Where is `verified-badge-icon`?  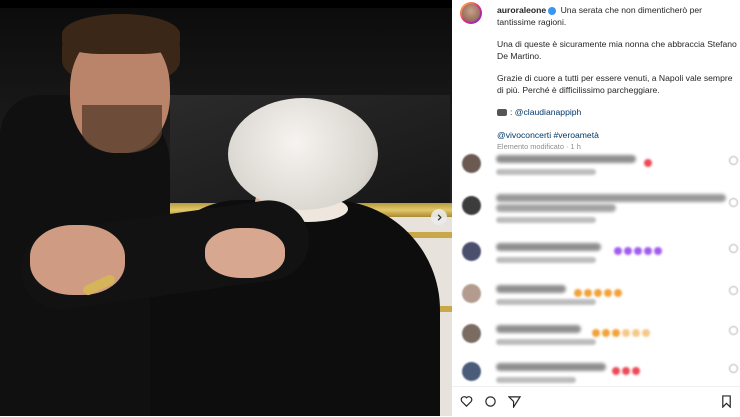 verified-badge-icon is located at coordinates (552, 10).